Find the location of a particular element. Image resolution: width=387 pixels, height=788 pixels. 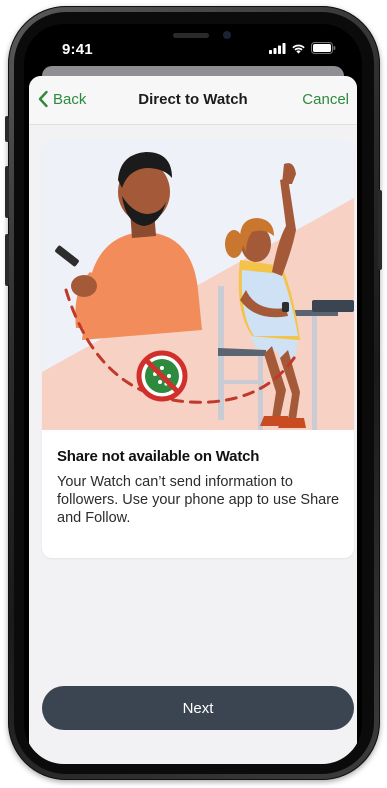

navigation-bar: Back Direct to Watch Cancel is located at coordinates (193, 100).